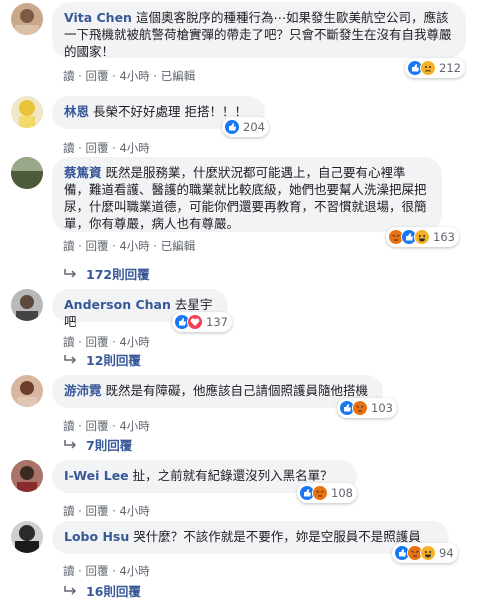 This screenshot has width=497, height=600. Describe the element at coordinates (446, 553) in the screenshot. I see `reaction-count: 94` at that location.